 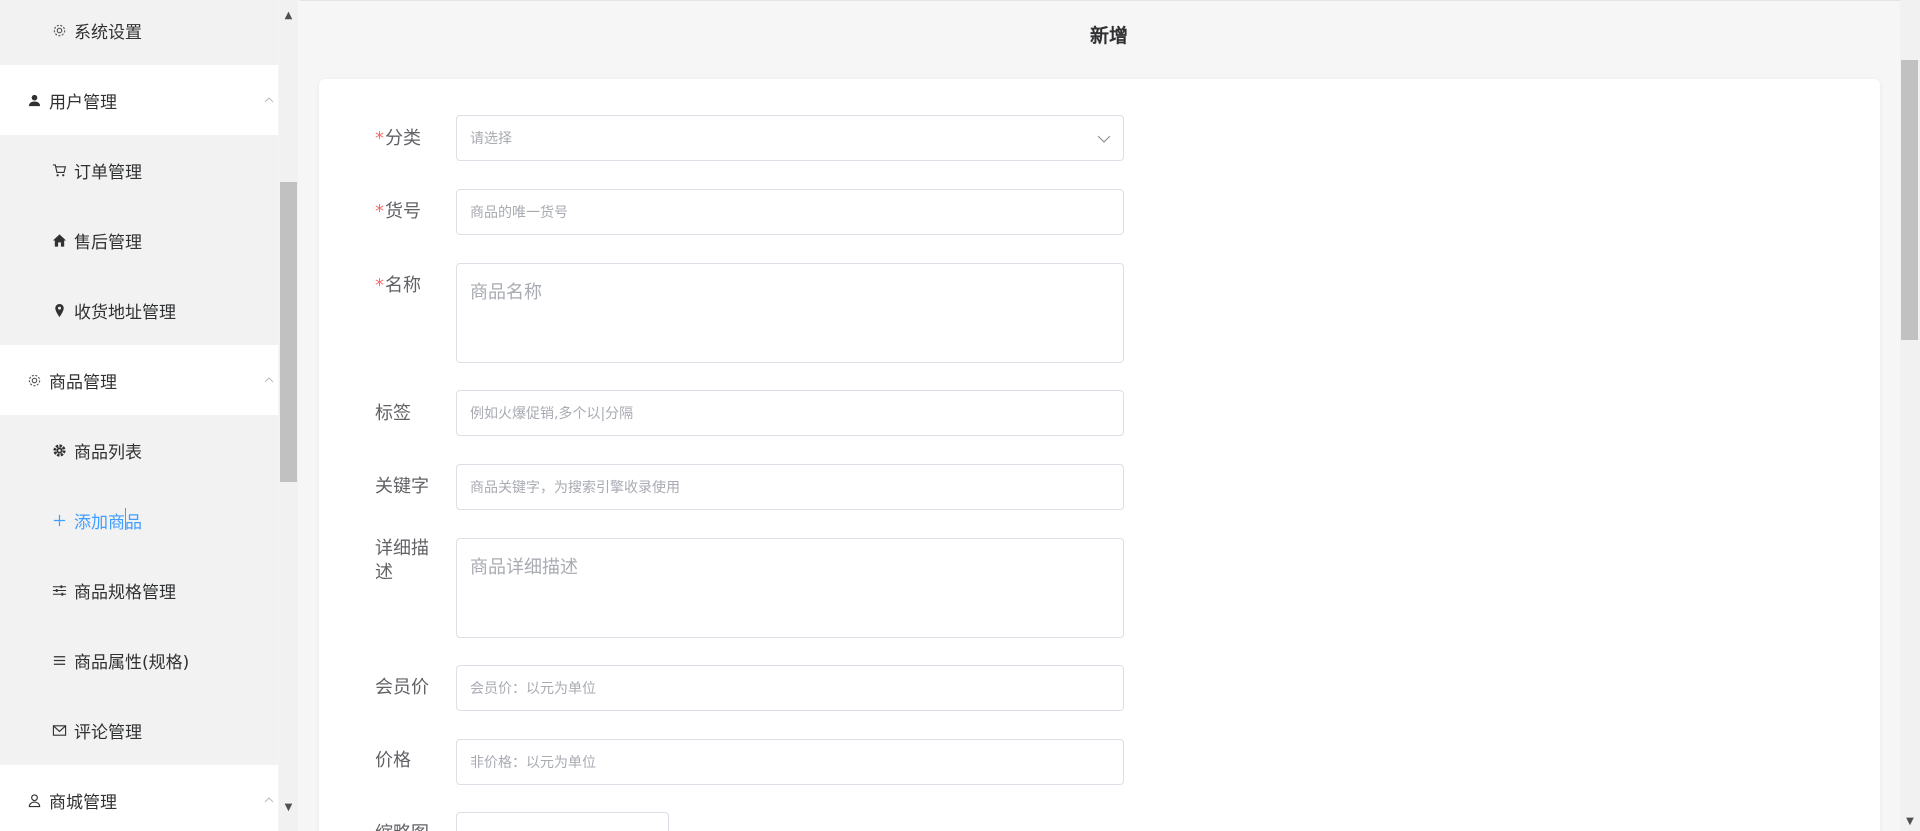 I want to click on sliders-icon, so click(x=59, y=590).